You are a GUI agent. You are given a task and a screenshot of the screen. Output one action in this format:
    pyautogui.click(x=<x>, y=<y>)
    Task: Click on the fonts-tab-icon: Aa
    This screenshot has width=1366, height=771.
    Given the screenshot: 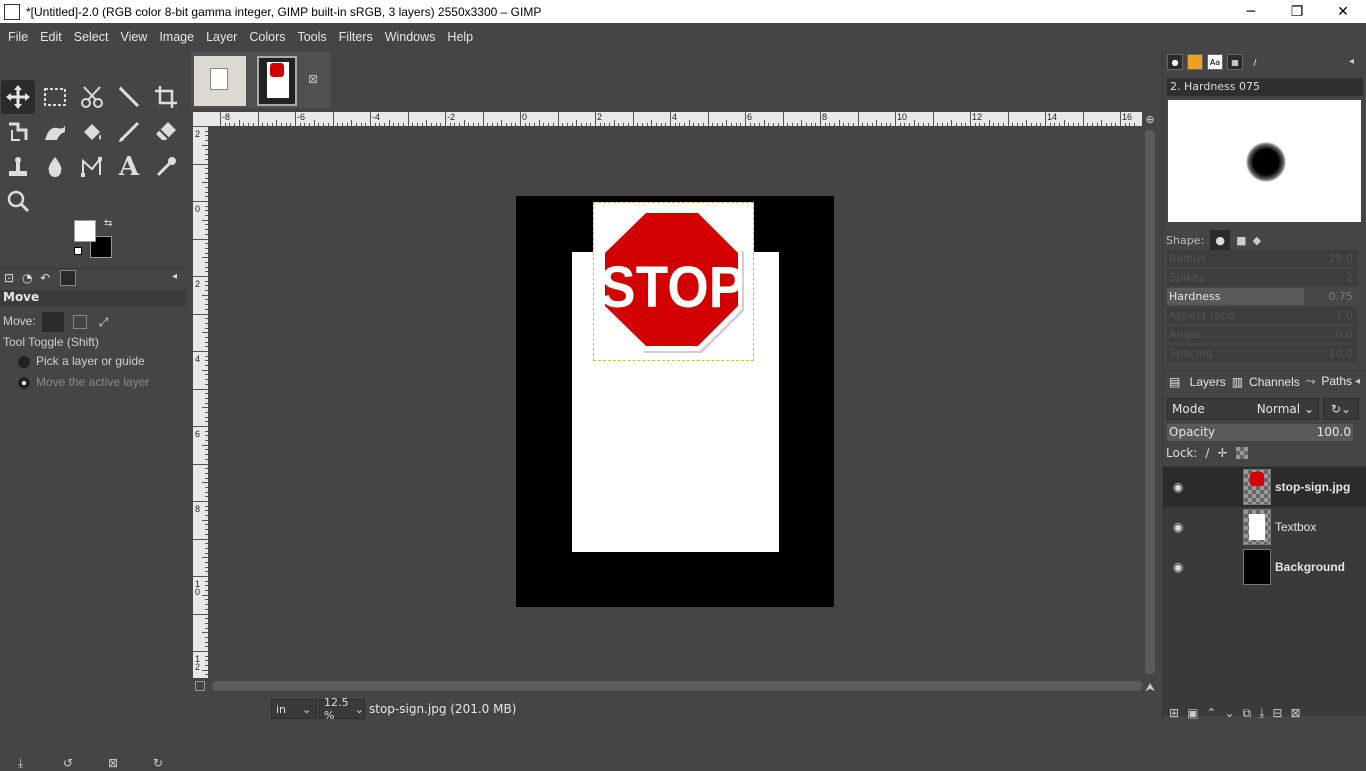 What is the action you would take?
    pyautogui.click(x=1215, y=62)
    